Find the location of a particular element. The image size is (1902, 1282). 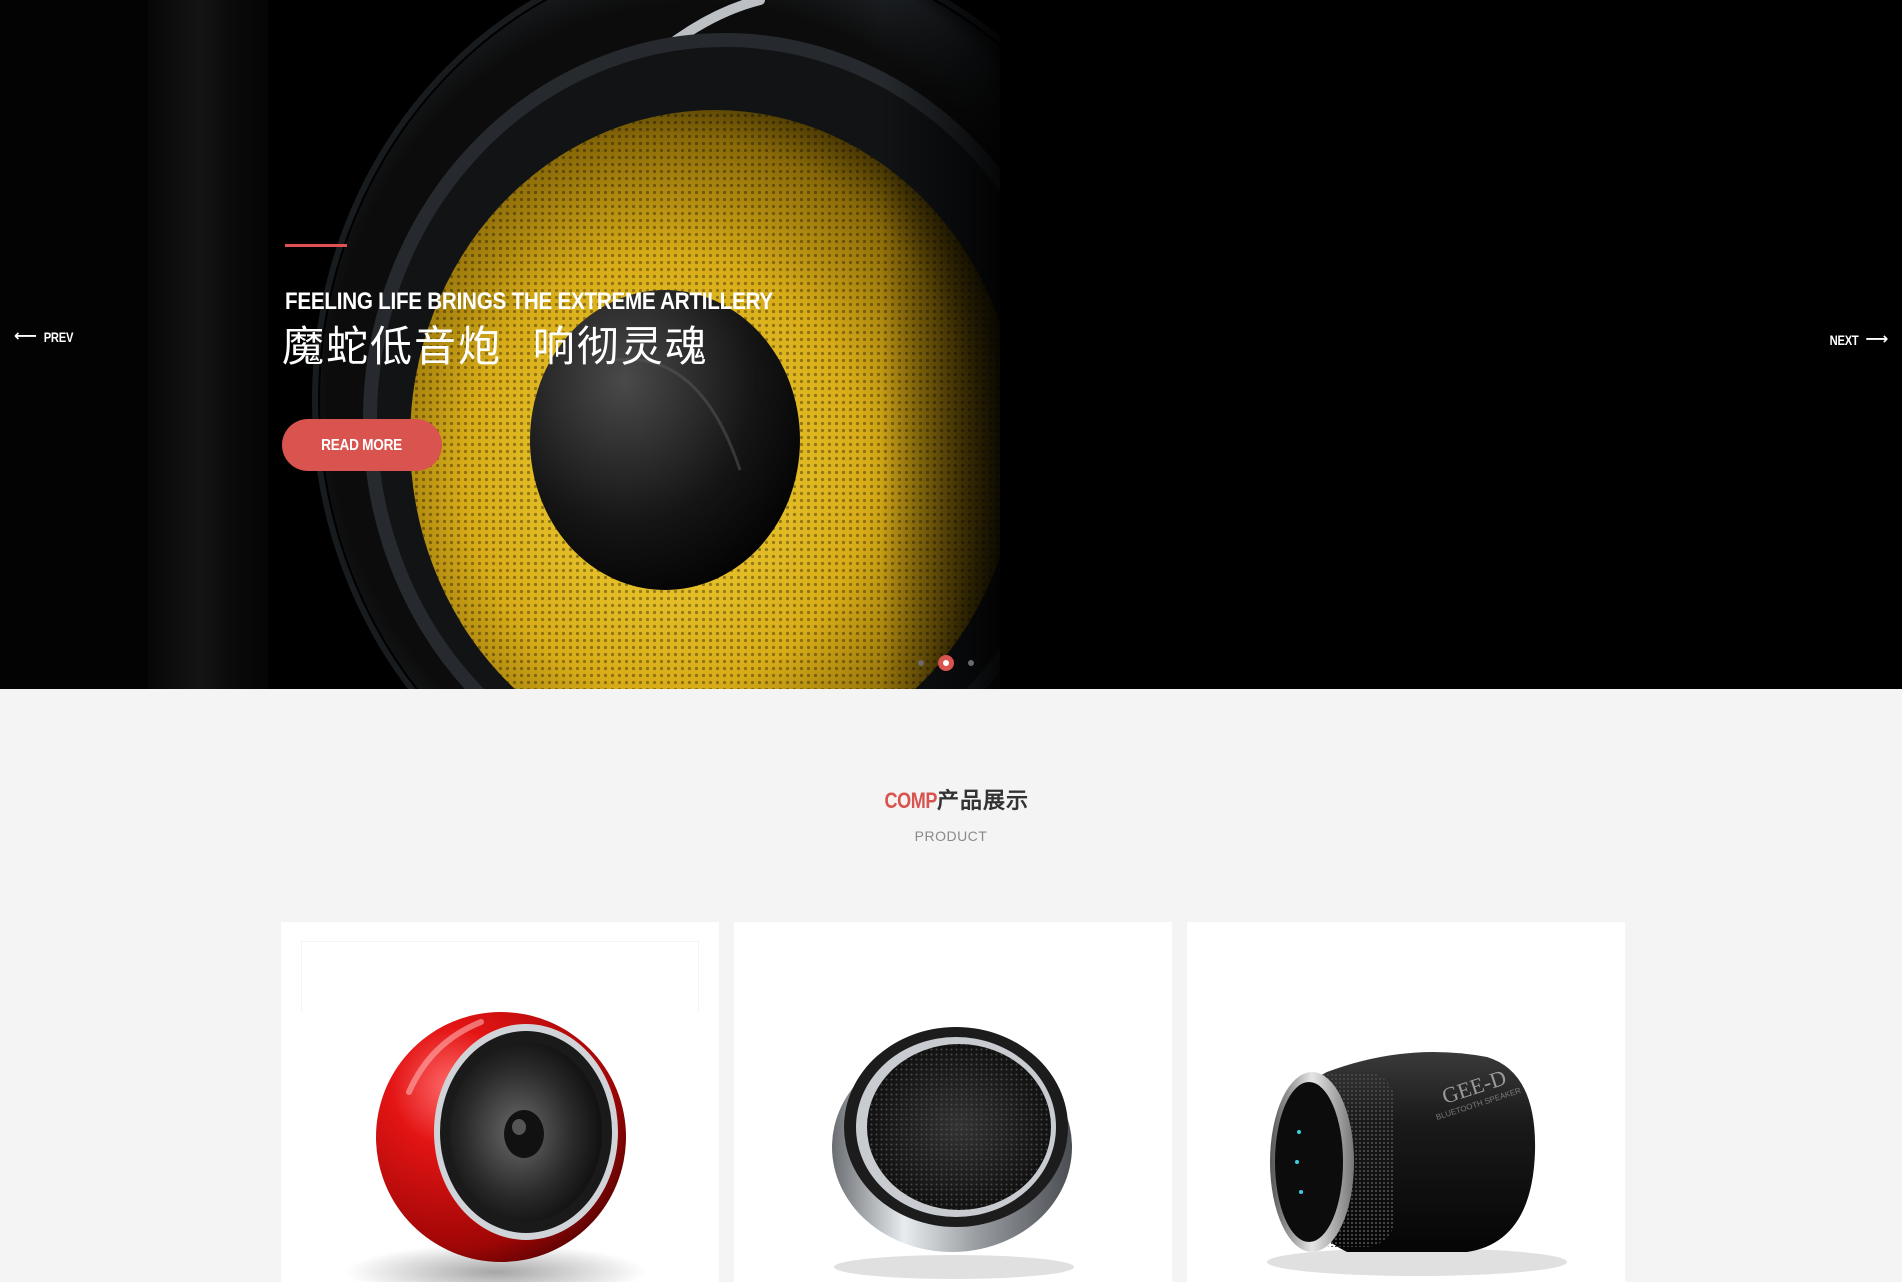

next-slide-button: NEXT ⟶ is located at coordinates (1857, 340).